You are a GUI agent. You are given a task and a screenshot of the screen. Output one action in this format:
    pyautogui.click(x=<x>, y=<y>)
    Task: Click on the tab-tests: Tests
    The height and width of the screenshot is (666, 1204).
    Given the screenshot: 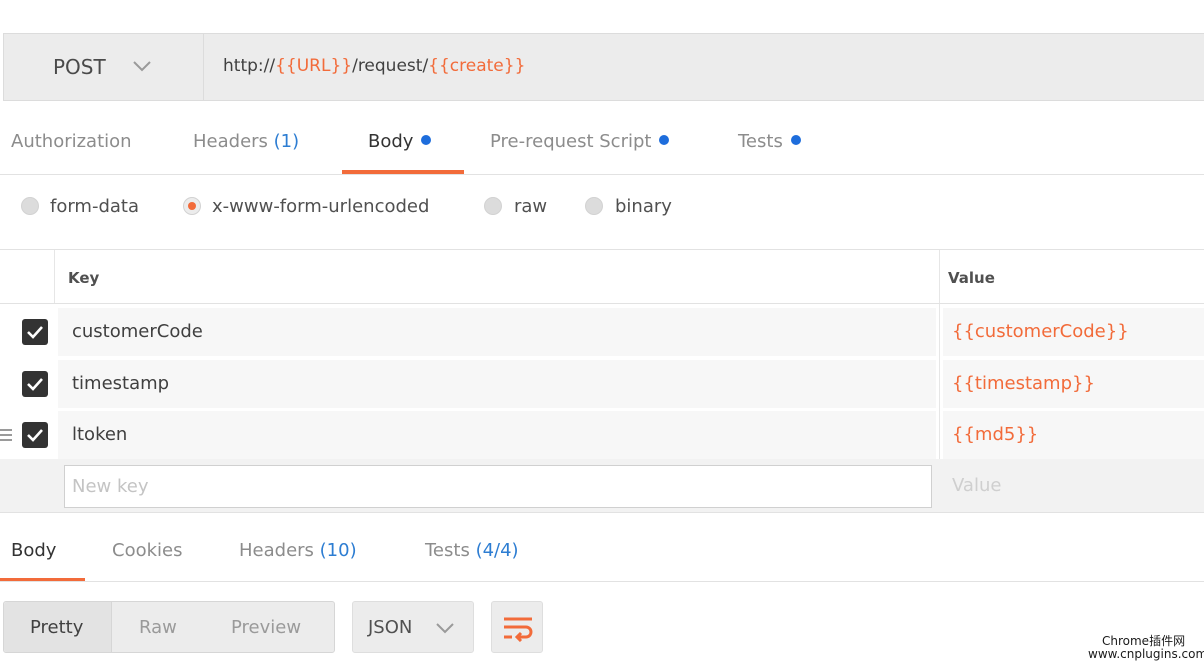 What is the action you would take?
    pyautogui.click(x=769, y=141)
    